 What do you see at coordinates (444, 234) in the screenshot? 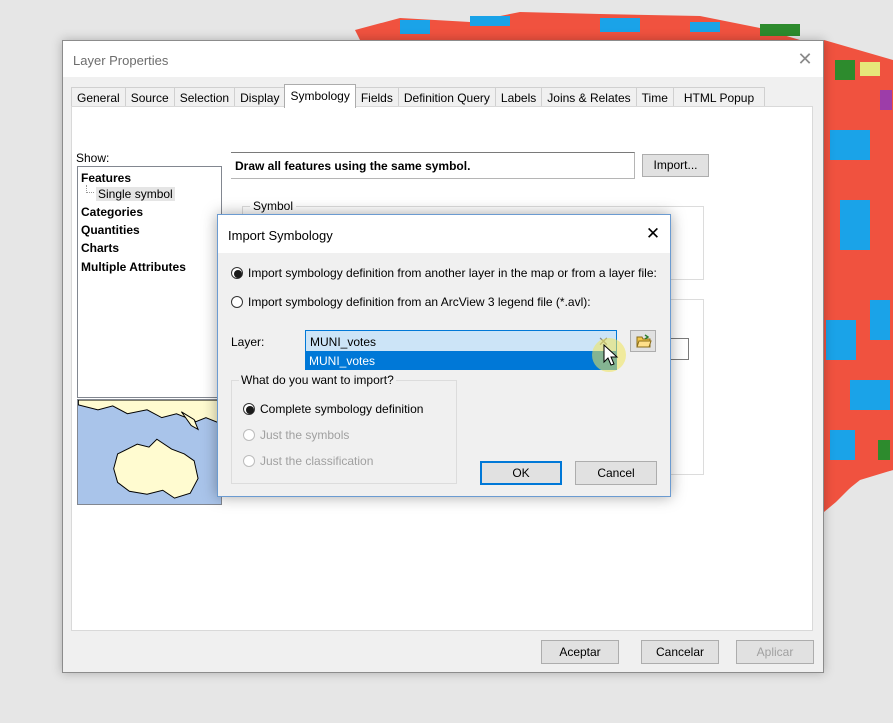
I see `dialog-title-bar: Import Symbology ✕` at bounding box center [444, 234].